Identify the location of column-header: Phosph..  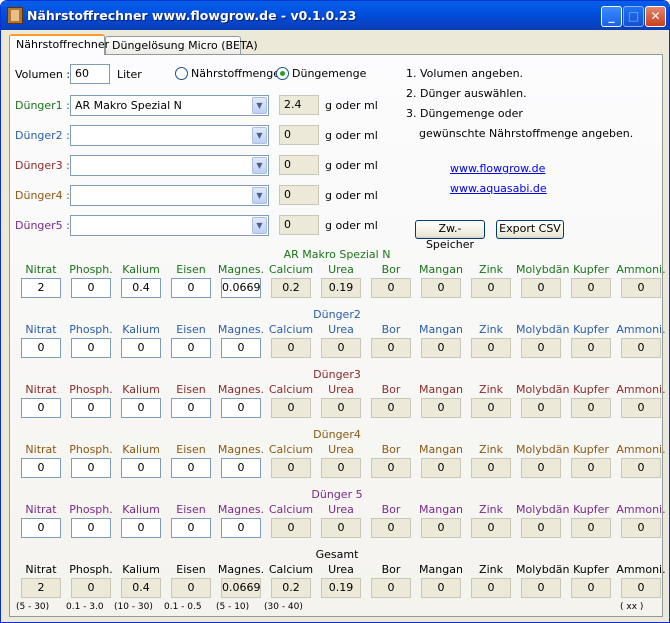
(91, 329).